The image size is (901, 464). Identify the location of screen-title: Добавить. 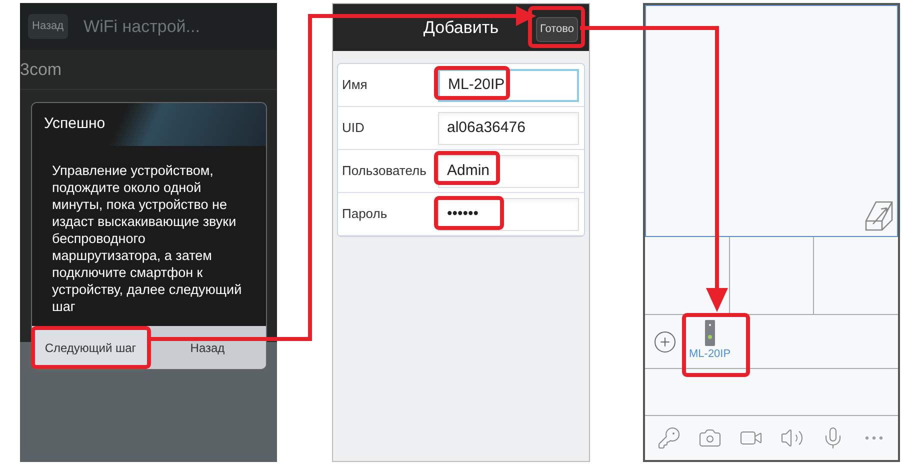
(461, 27).